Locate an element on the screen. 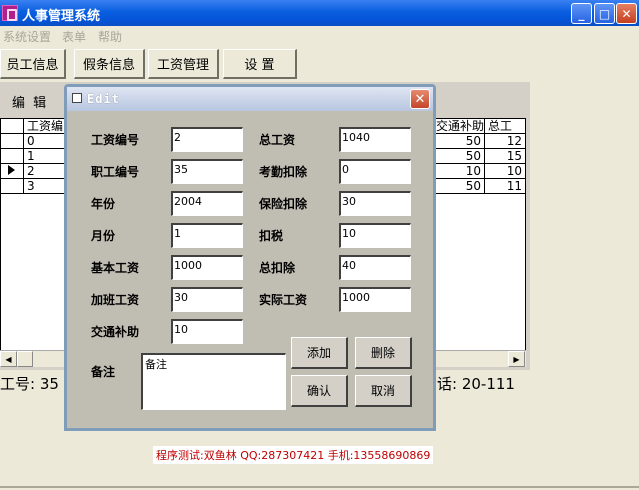 This screenshot has height=490, width=639. label-month: 月份 is located at coordinates (103, 236).